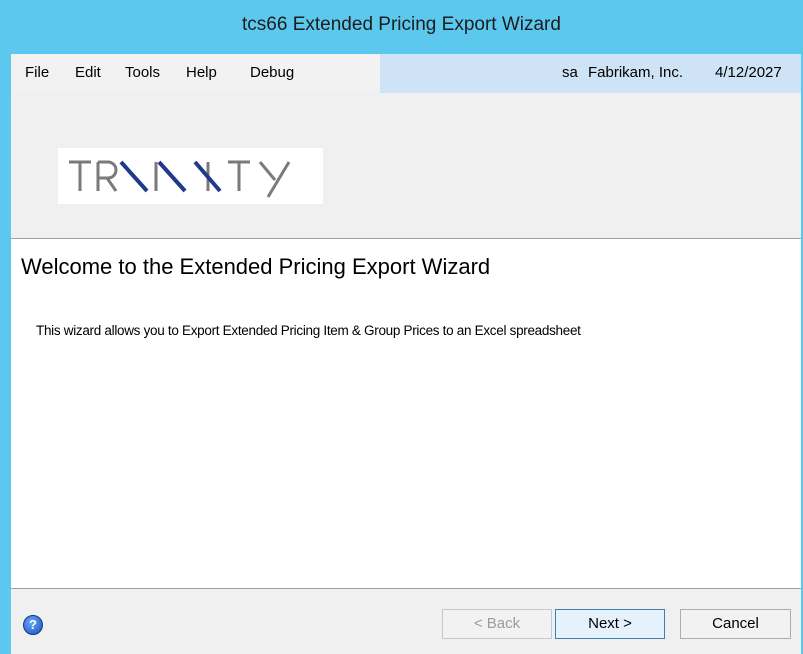 This screenshot has width=803, height=654. I want to click on wizard-footer: ? < Back Next > Cancel, so click(407, 621).